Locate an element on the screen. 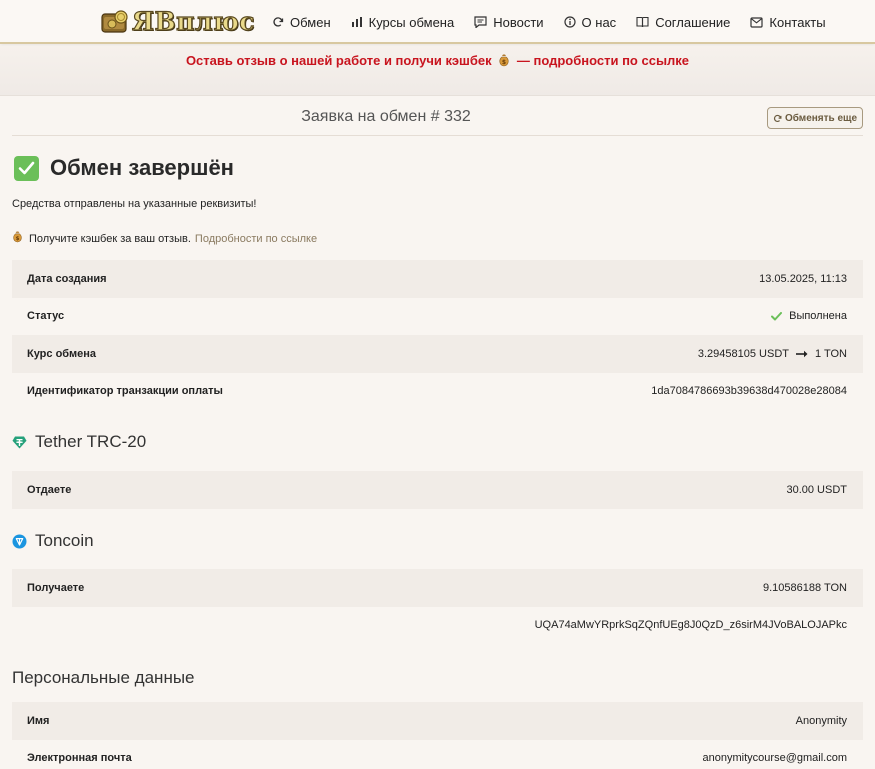 The image size is (875, 769). table-row: Имя Anonymity is located at coordinates (437, 721).